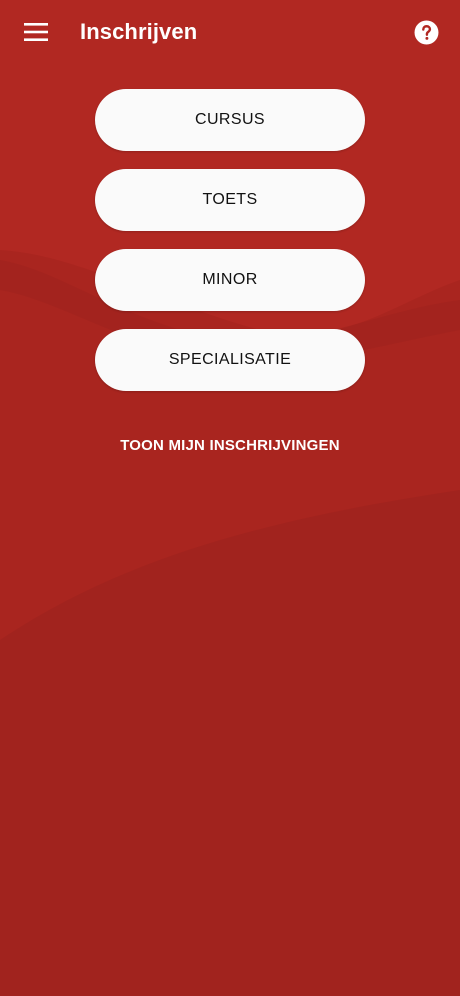 The height and width of the screenshot is (996, 460). Describe the element at coordinates (230, 32) in the screenshot. I see `app-bar: Inschrijven` at that location.